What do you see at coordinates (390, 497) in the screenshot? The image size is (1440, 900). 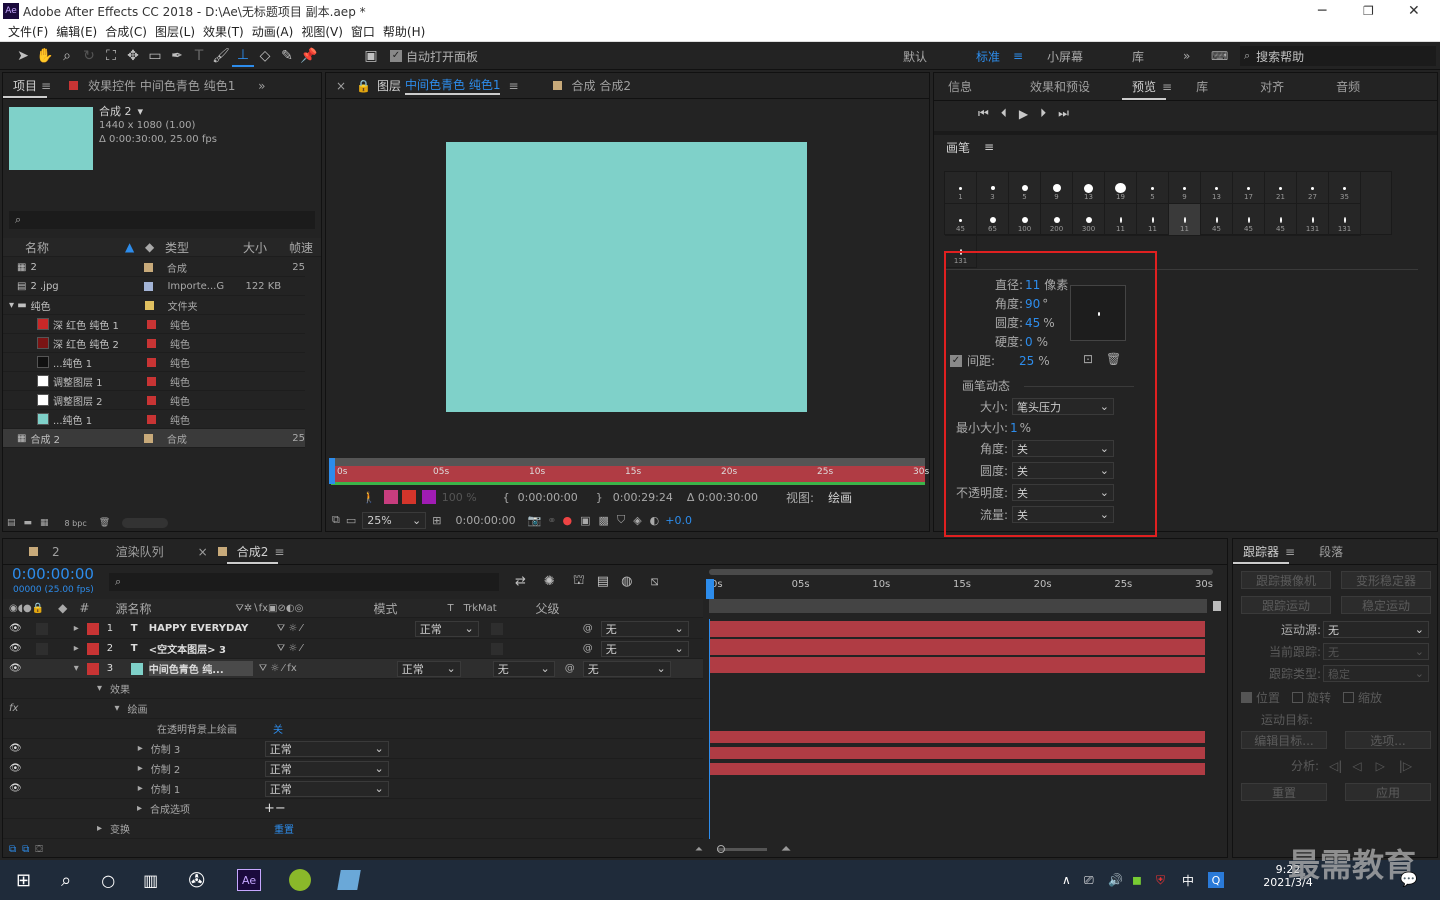 I see `onion-icon` at bounding box center [390, 497].